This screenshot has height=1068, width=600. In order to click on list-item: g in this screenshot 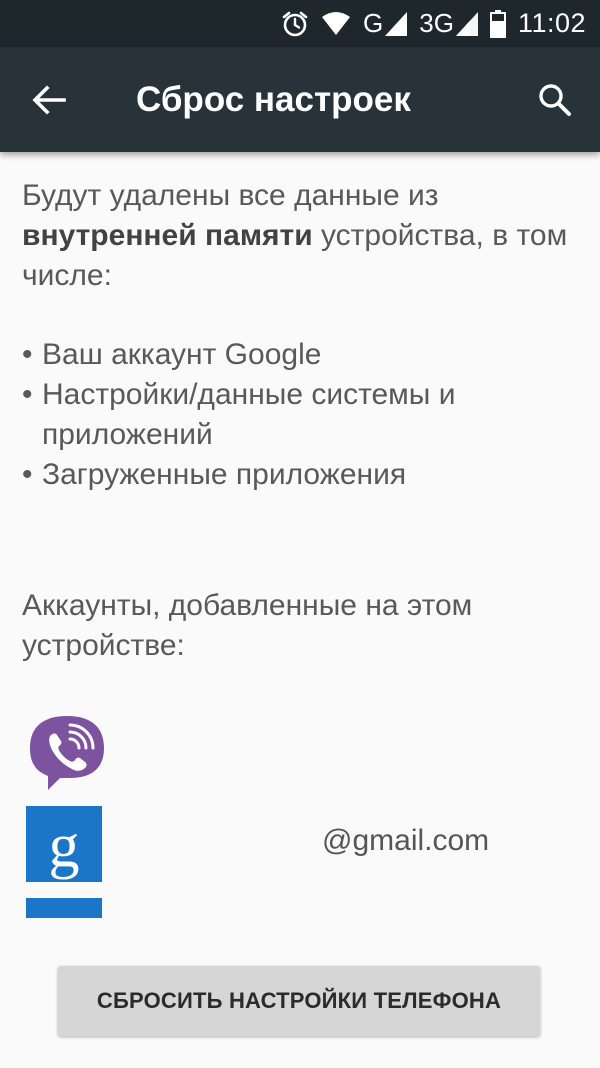, I will do `click(296, 908)`.